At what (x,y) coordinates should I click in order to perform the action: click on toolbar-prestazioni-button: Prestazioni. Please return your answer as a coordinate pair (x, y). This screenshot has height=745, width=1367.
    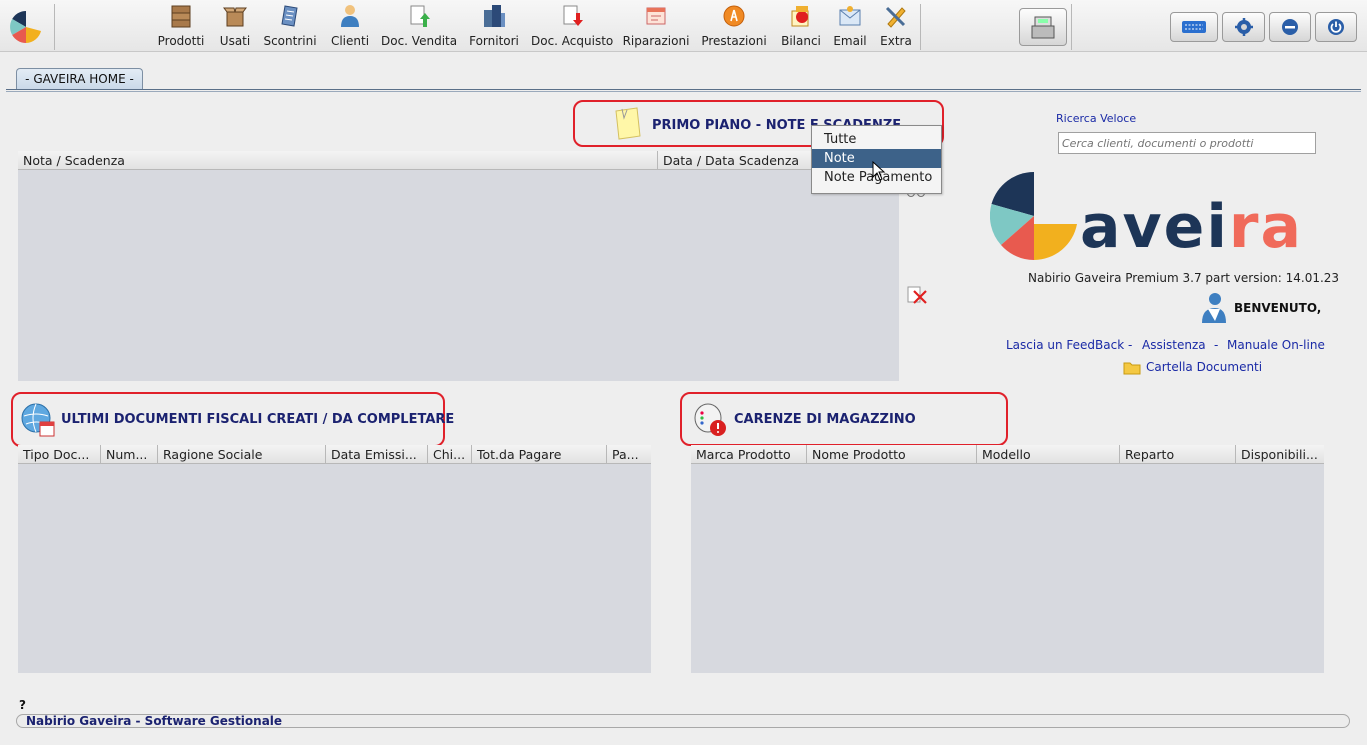
    Looking at the image, I should click on (734, 26).